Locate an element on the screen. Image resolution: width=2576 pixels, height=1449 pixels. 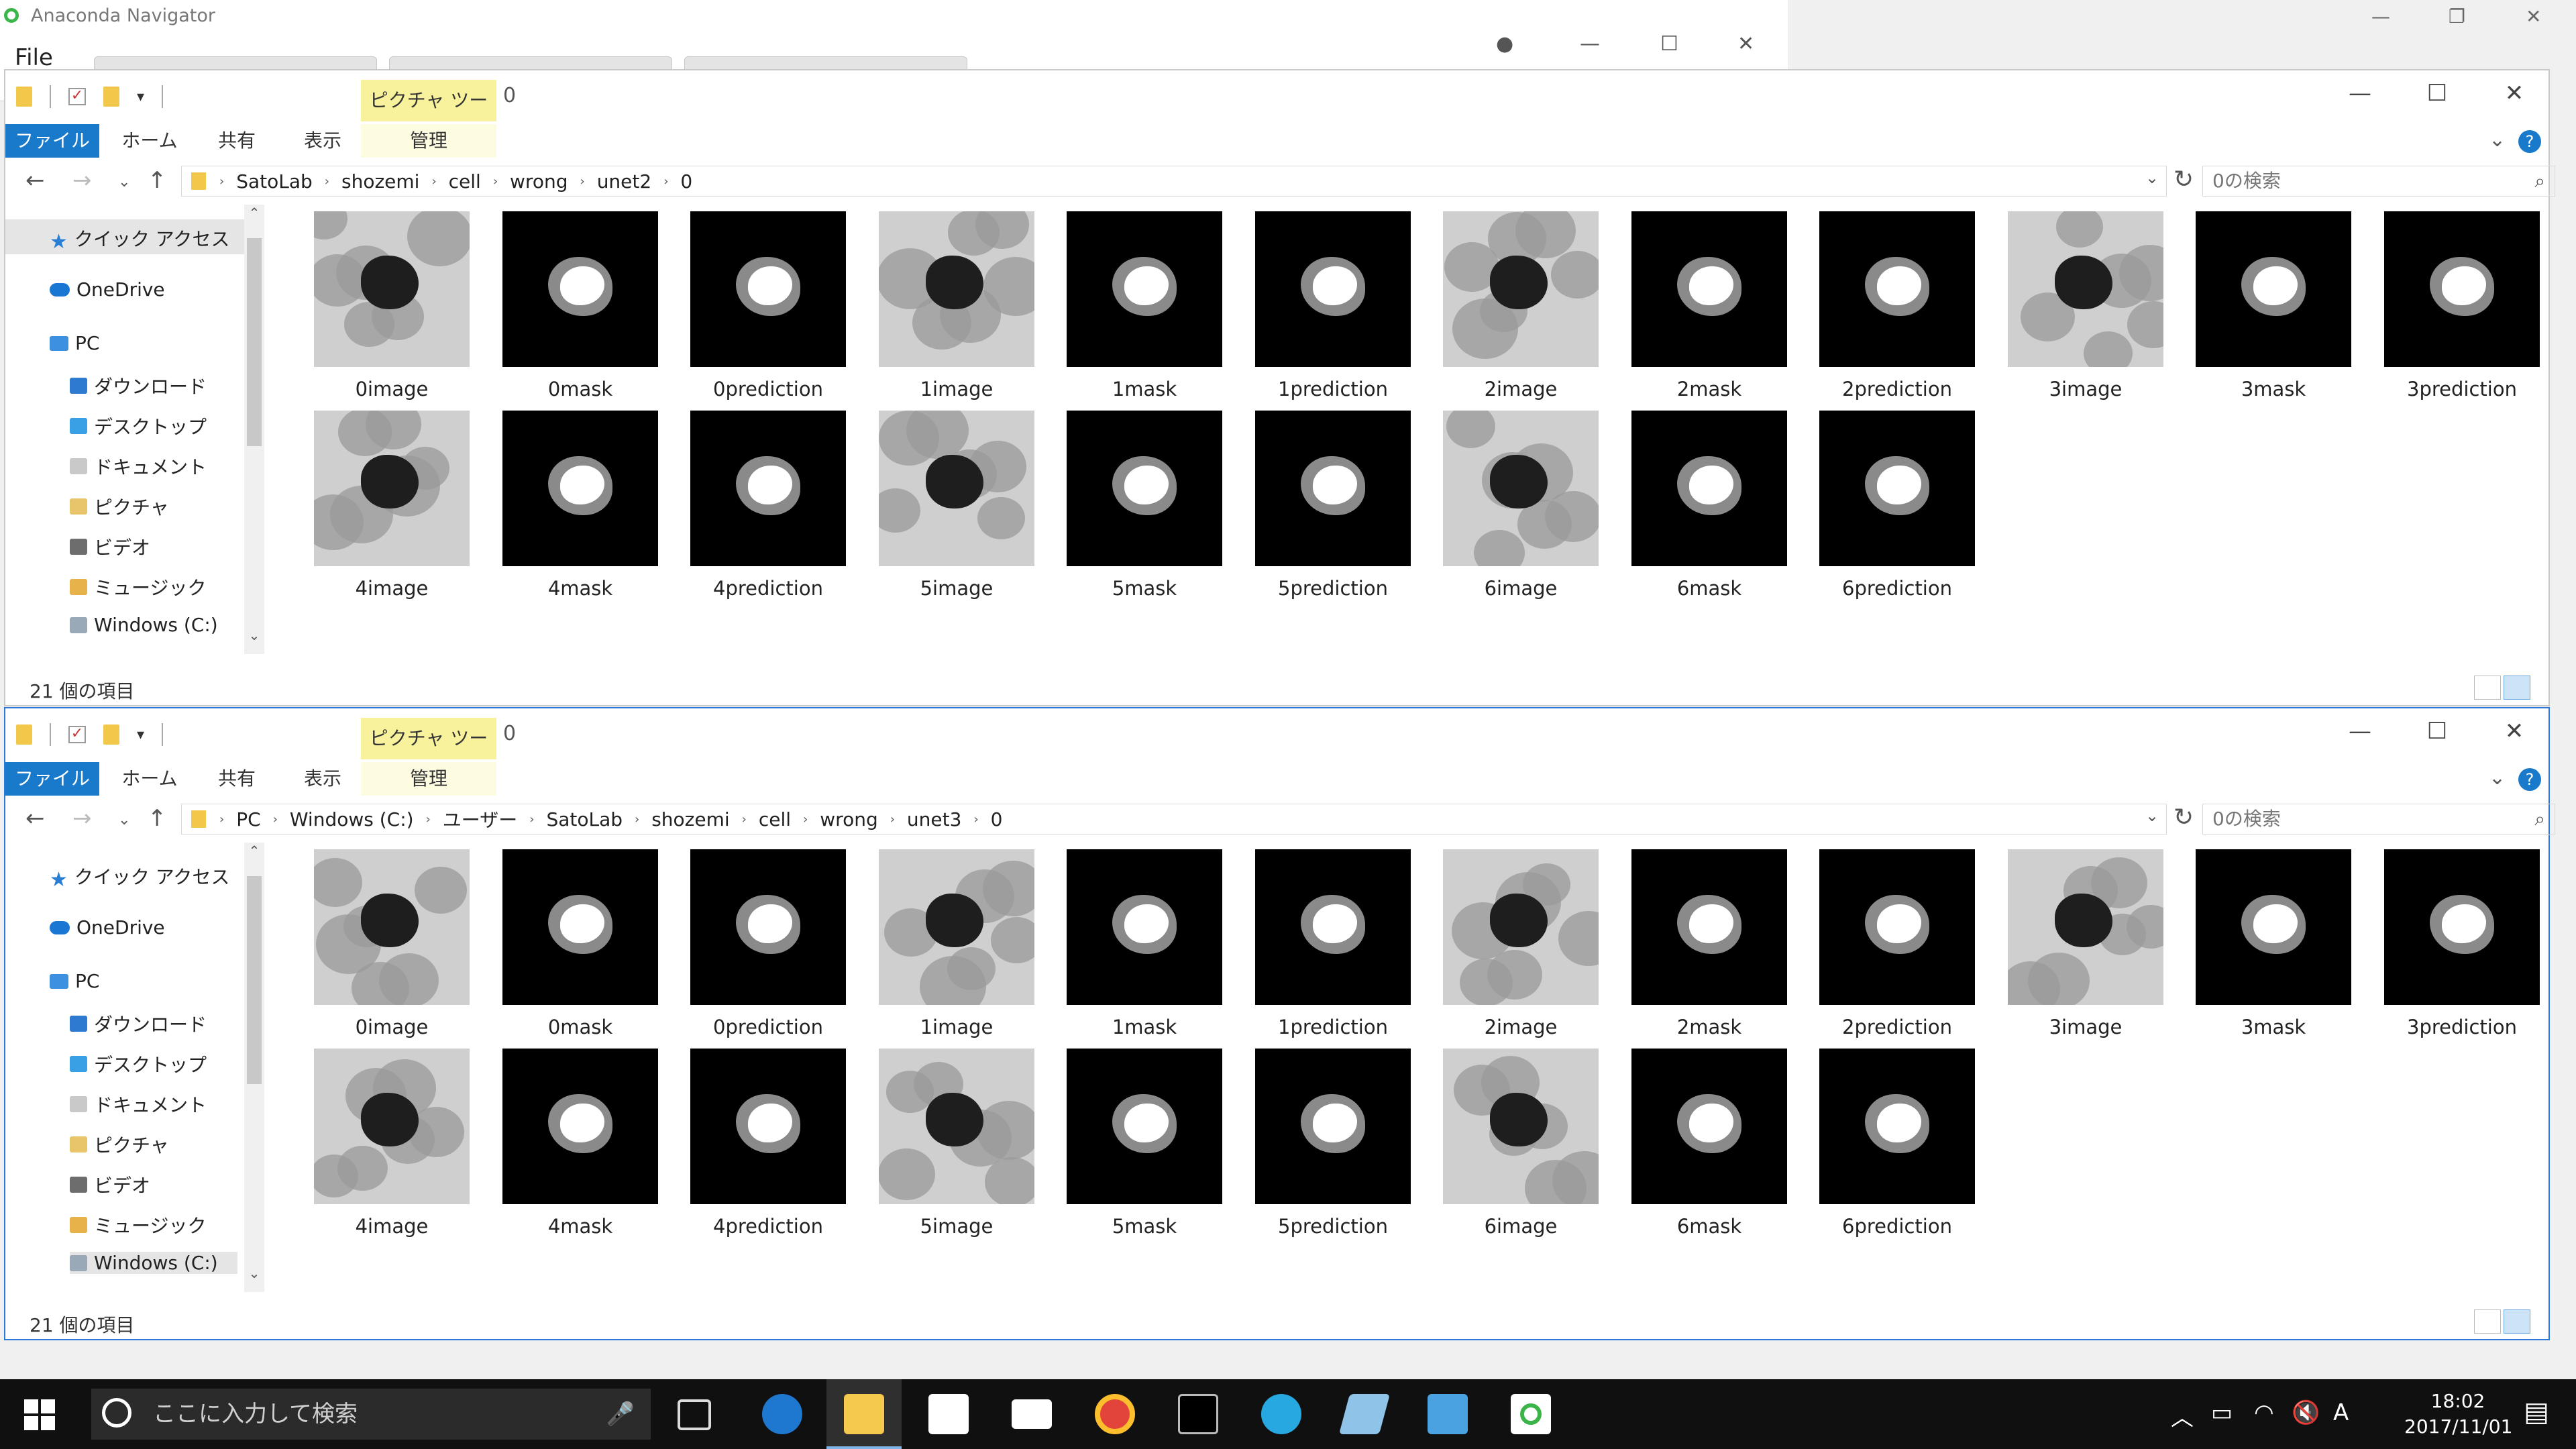
file-item: 4mask is located at coordinates (583, 1149).